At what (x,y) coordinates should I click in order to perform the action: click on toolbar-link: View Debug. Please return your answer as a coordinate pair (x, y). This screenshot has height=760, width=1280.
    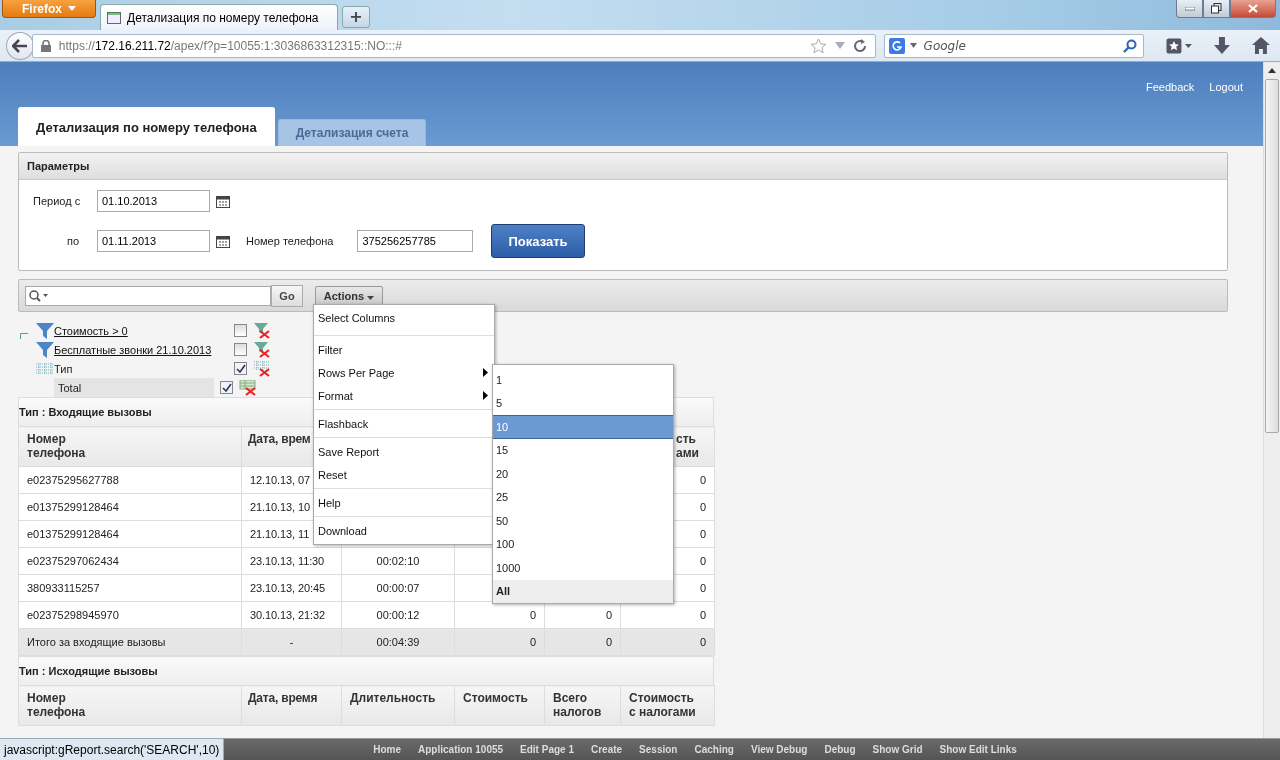
    Looking at the image, I should click on (779, 749).